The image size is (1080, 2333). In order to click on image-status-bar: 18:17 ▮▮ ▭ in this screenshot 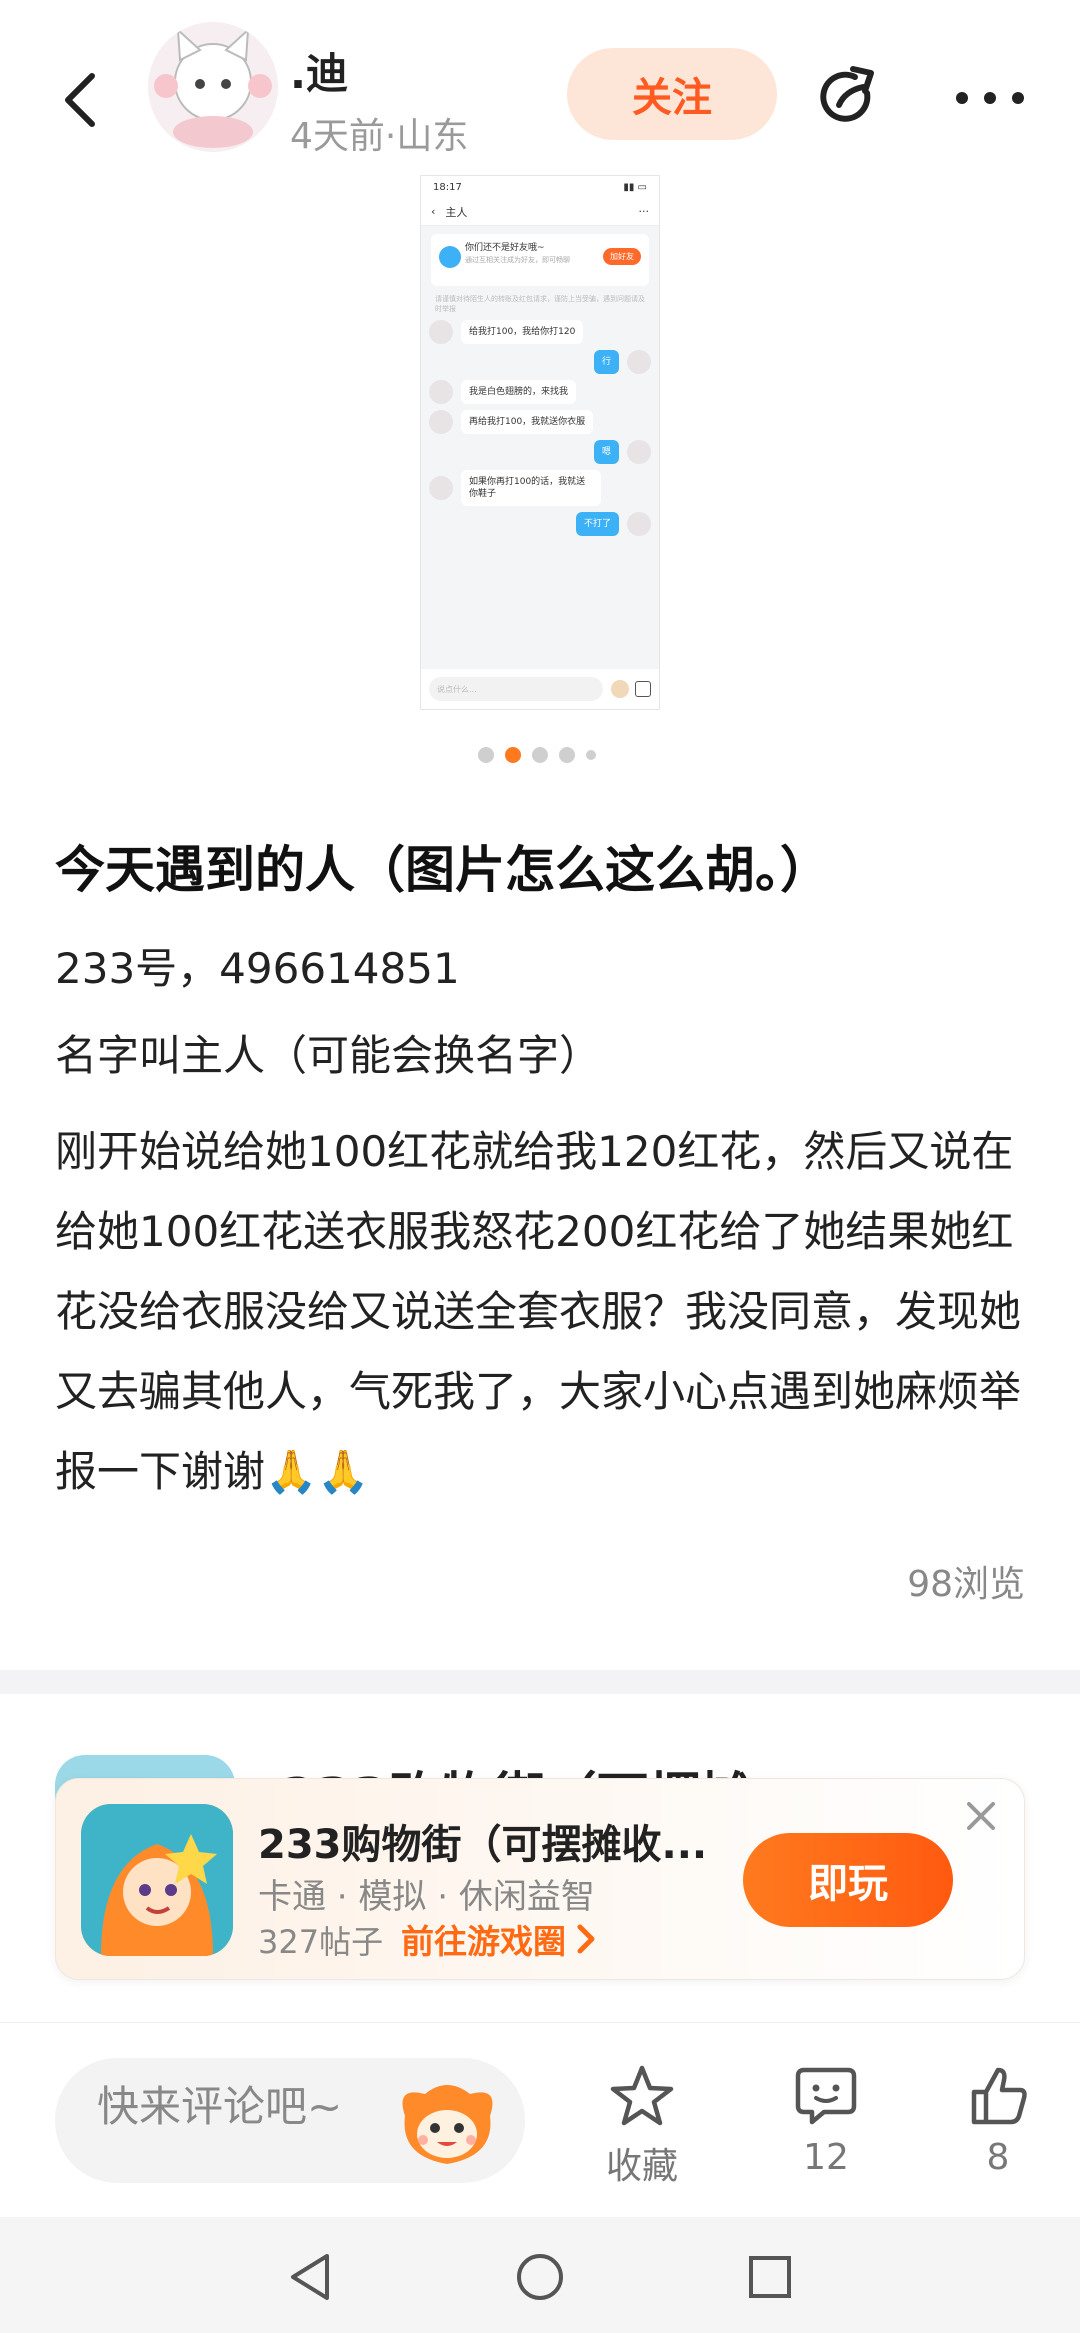, I will do `click(540, 187)`.